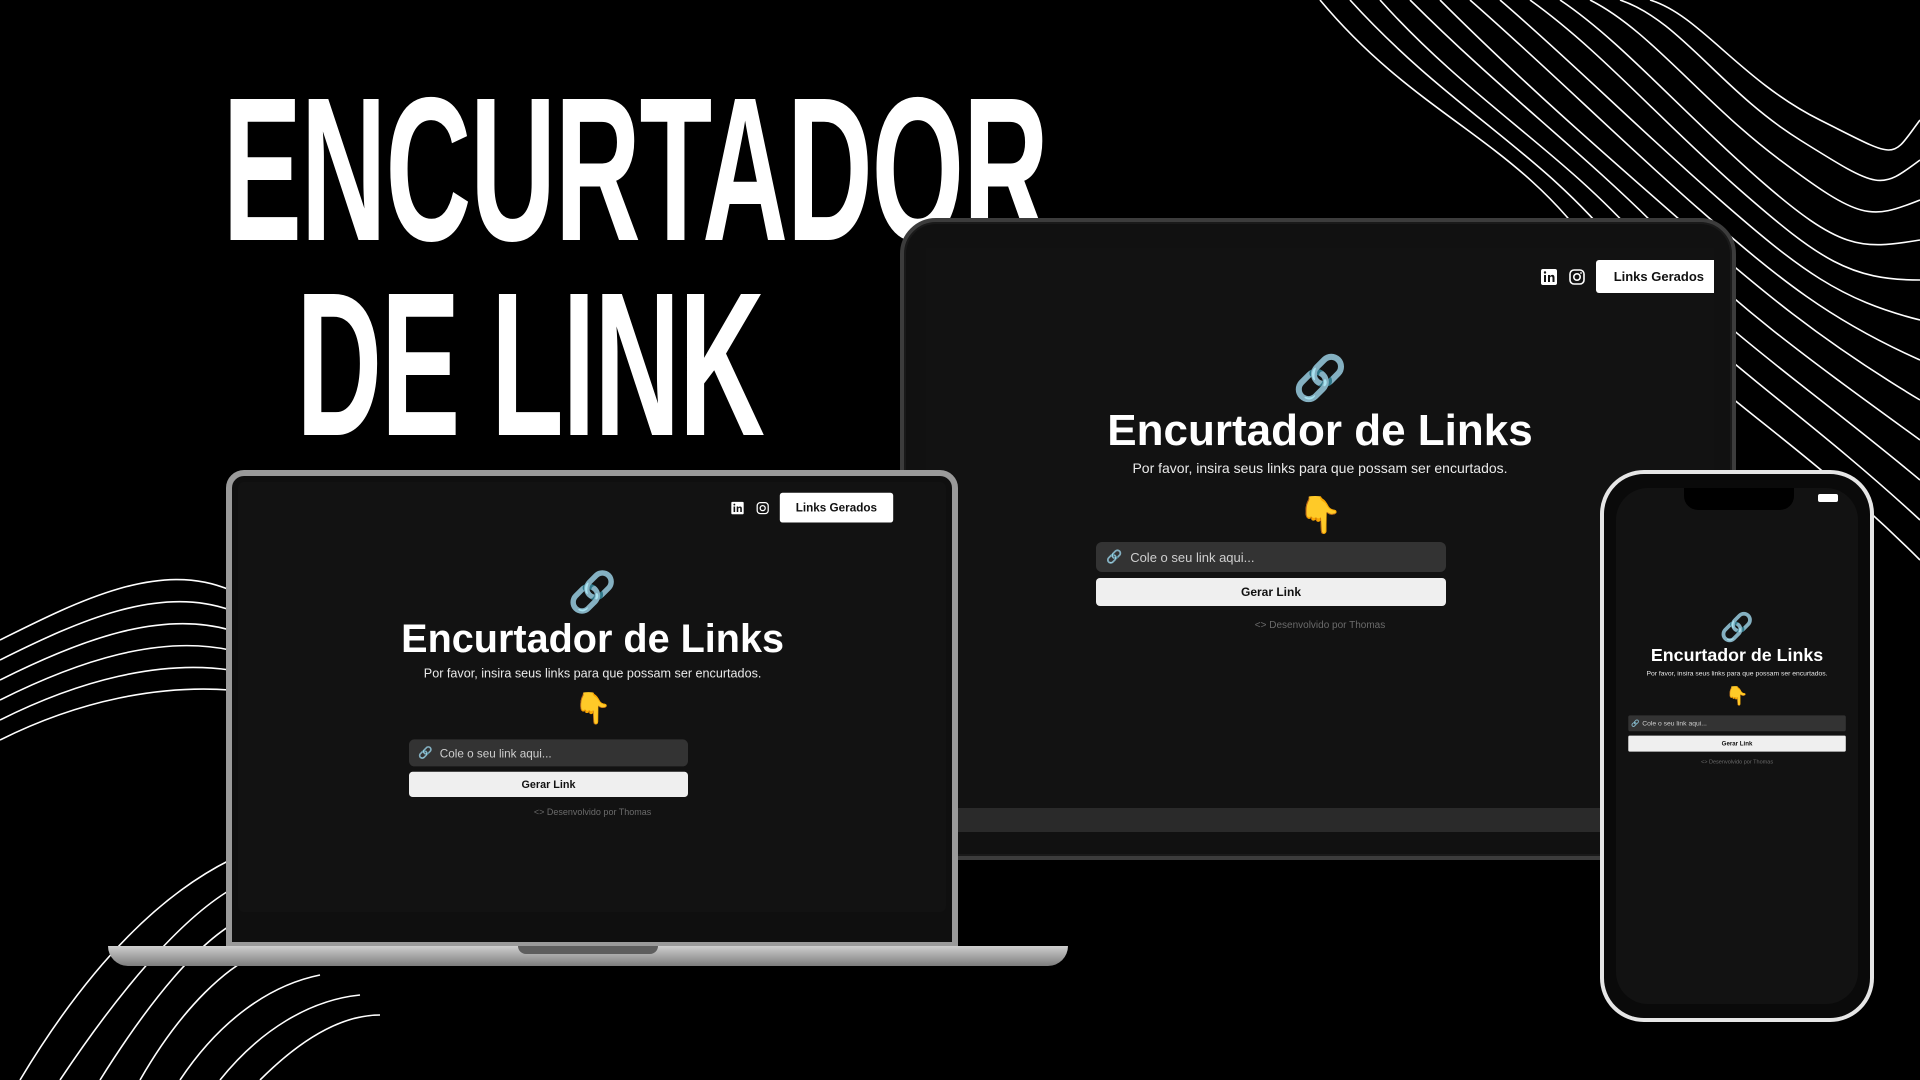 This screenshot has height=1080, width=1920. I want to click on laptop-hinge, so click(588, 950).